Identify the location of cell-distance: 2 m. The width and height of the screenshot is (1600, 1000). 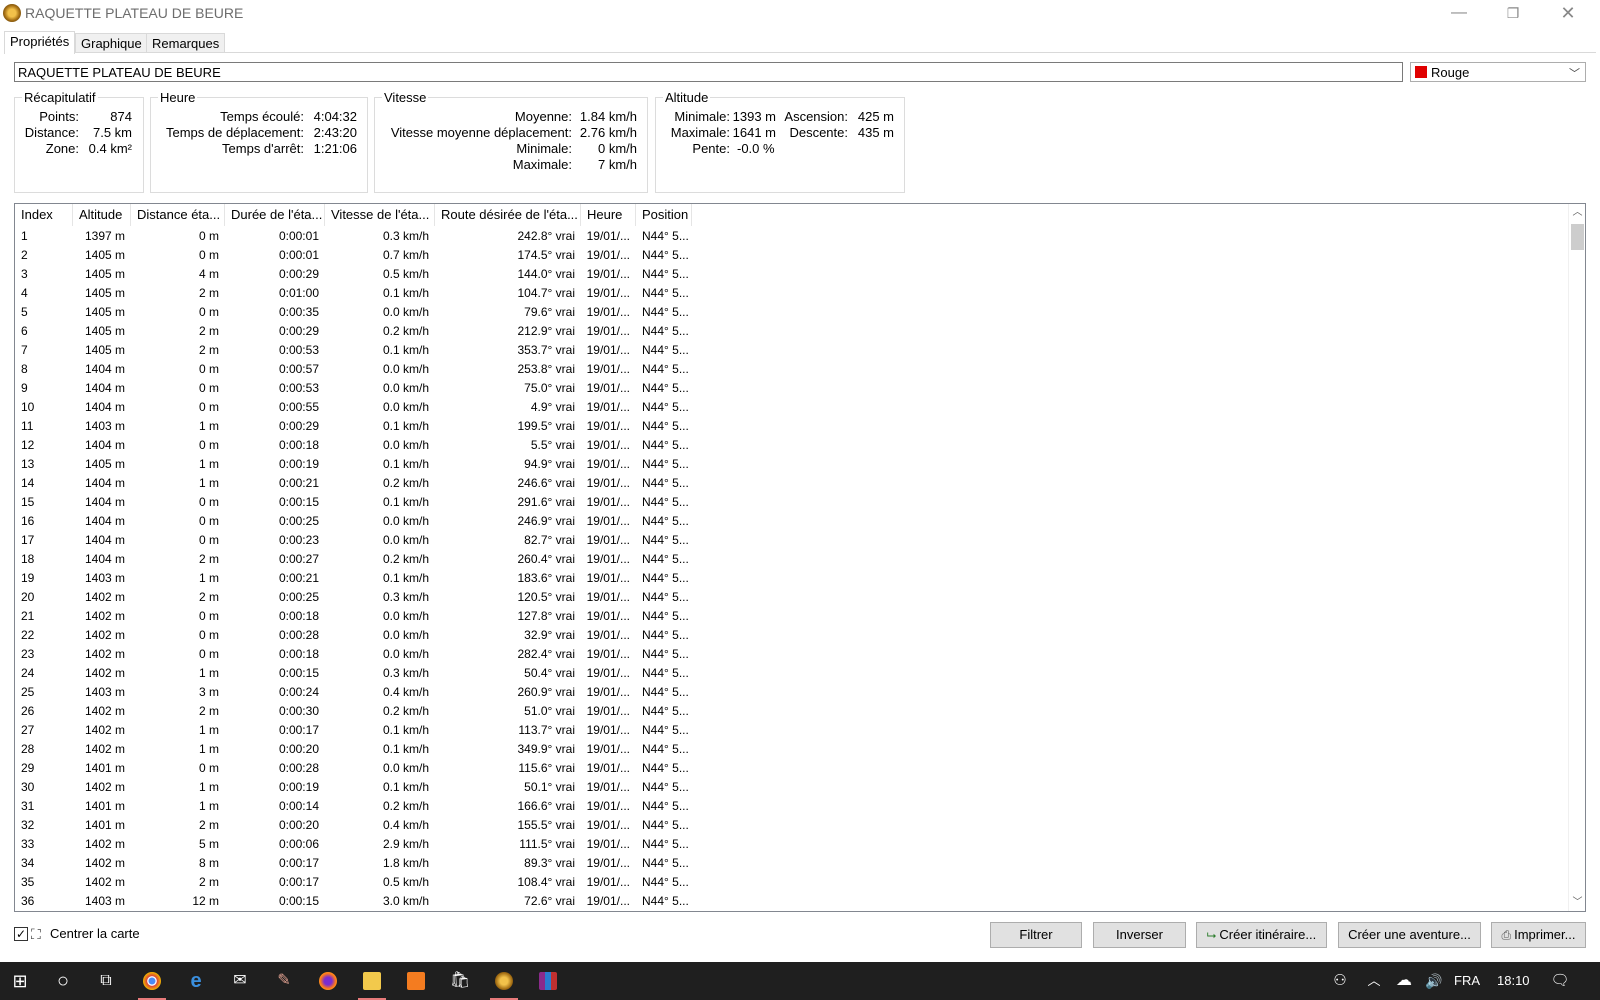
(208, 882).